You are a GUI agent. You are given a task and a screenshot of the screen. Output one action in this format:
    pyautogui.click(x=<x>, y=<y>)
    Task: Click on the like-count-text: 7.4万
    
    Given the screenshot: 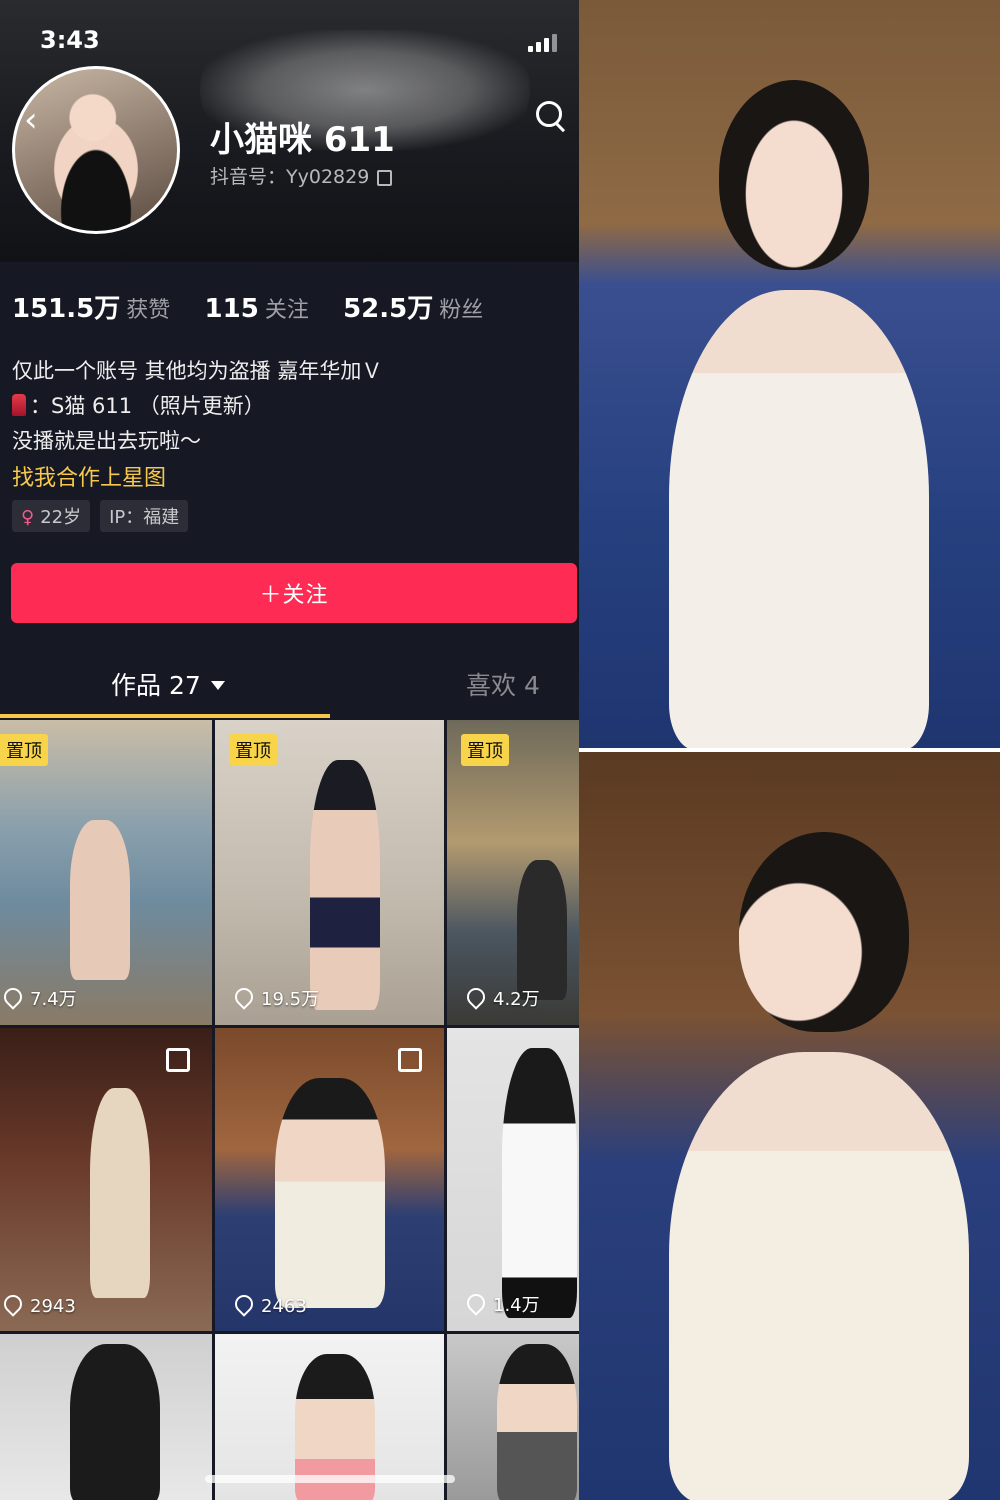 What is the action you would take?
    pyautogui.click(x=53, y=999)
    